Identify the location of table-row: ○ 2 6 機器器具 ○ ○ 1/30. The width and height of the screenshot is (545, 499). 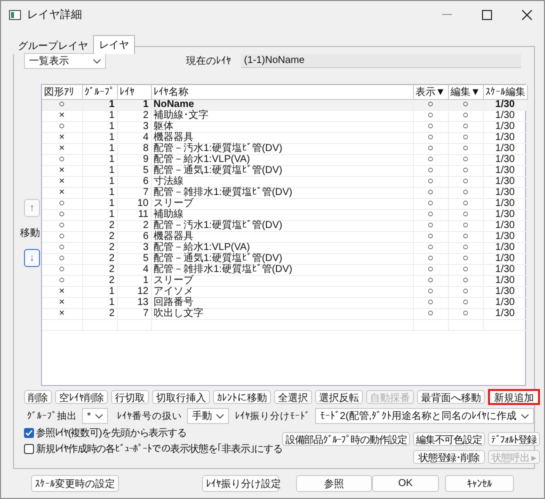
(284, 237).